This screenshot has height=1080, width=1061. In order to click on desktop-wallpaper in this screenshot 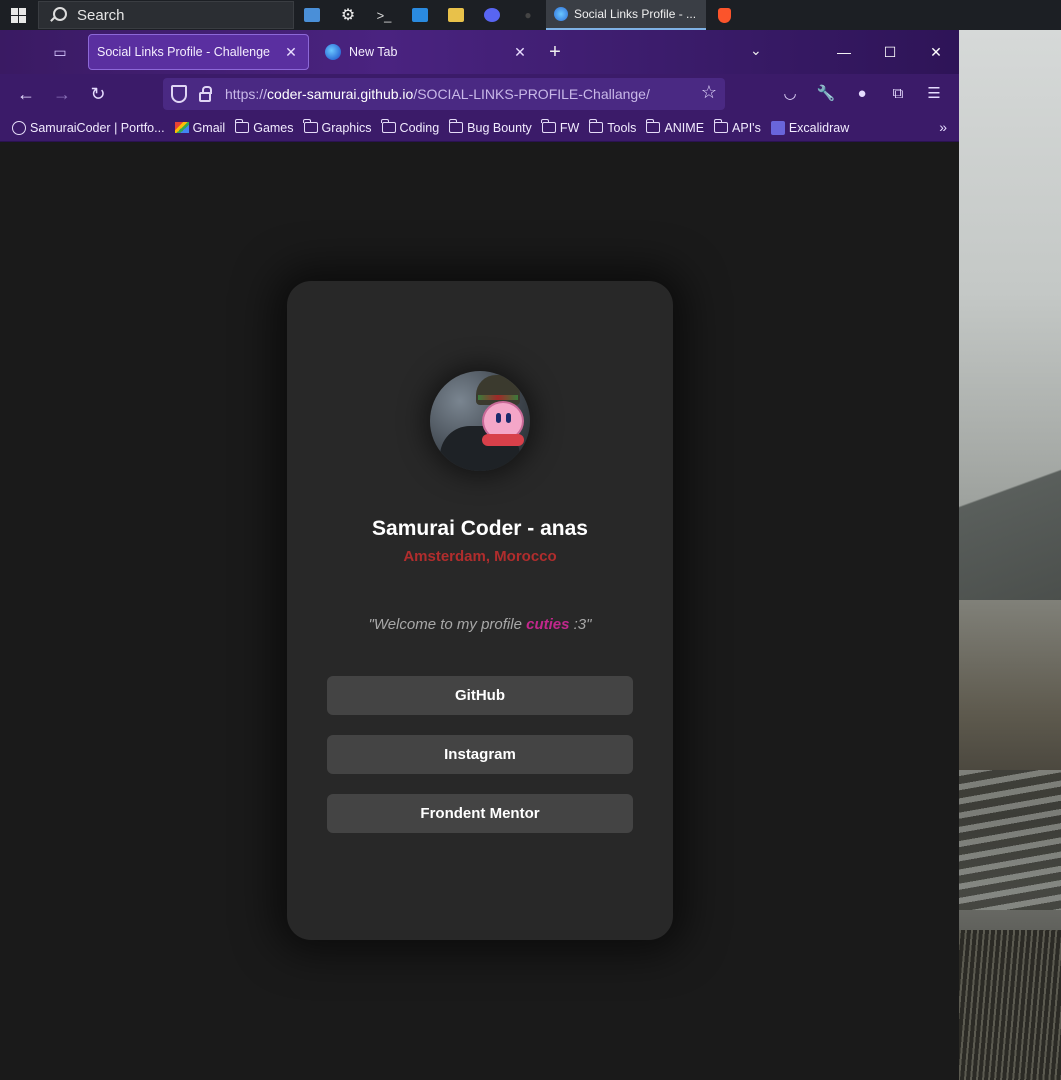, I will do `click(1010, 555)`.